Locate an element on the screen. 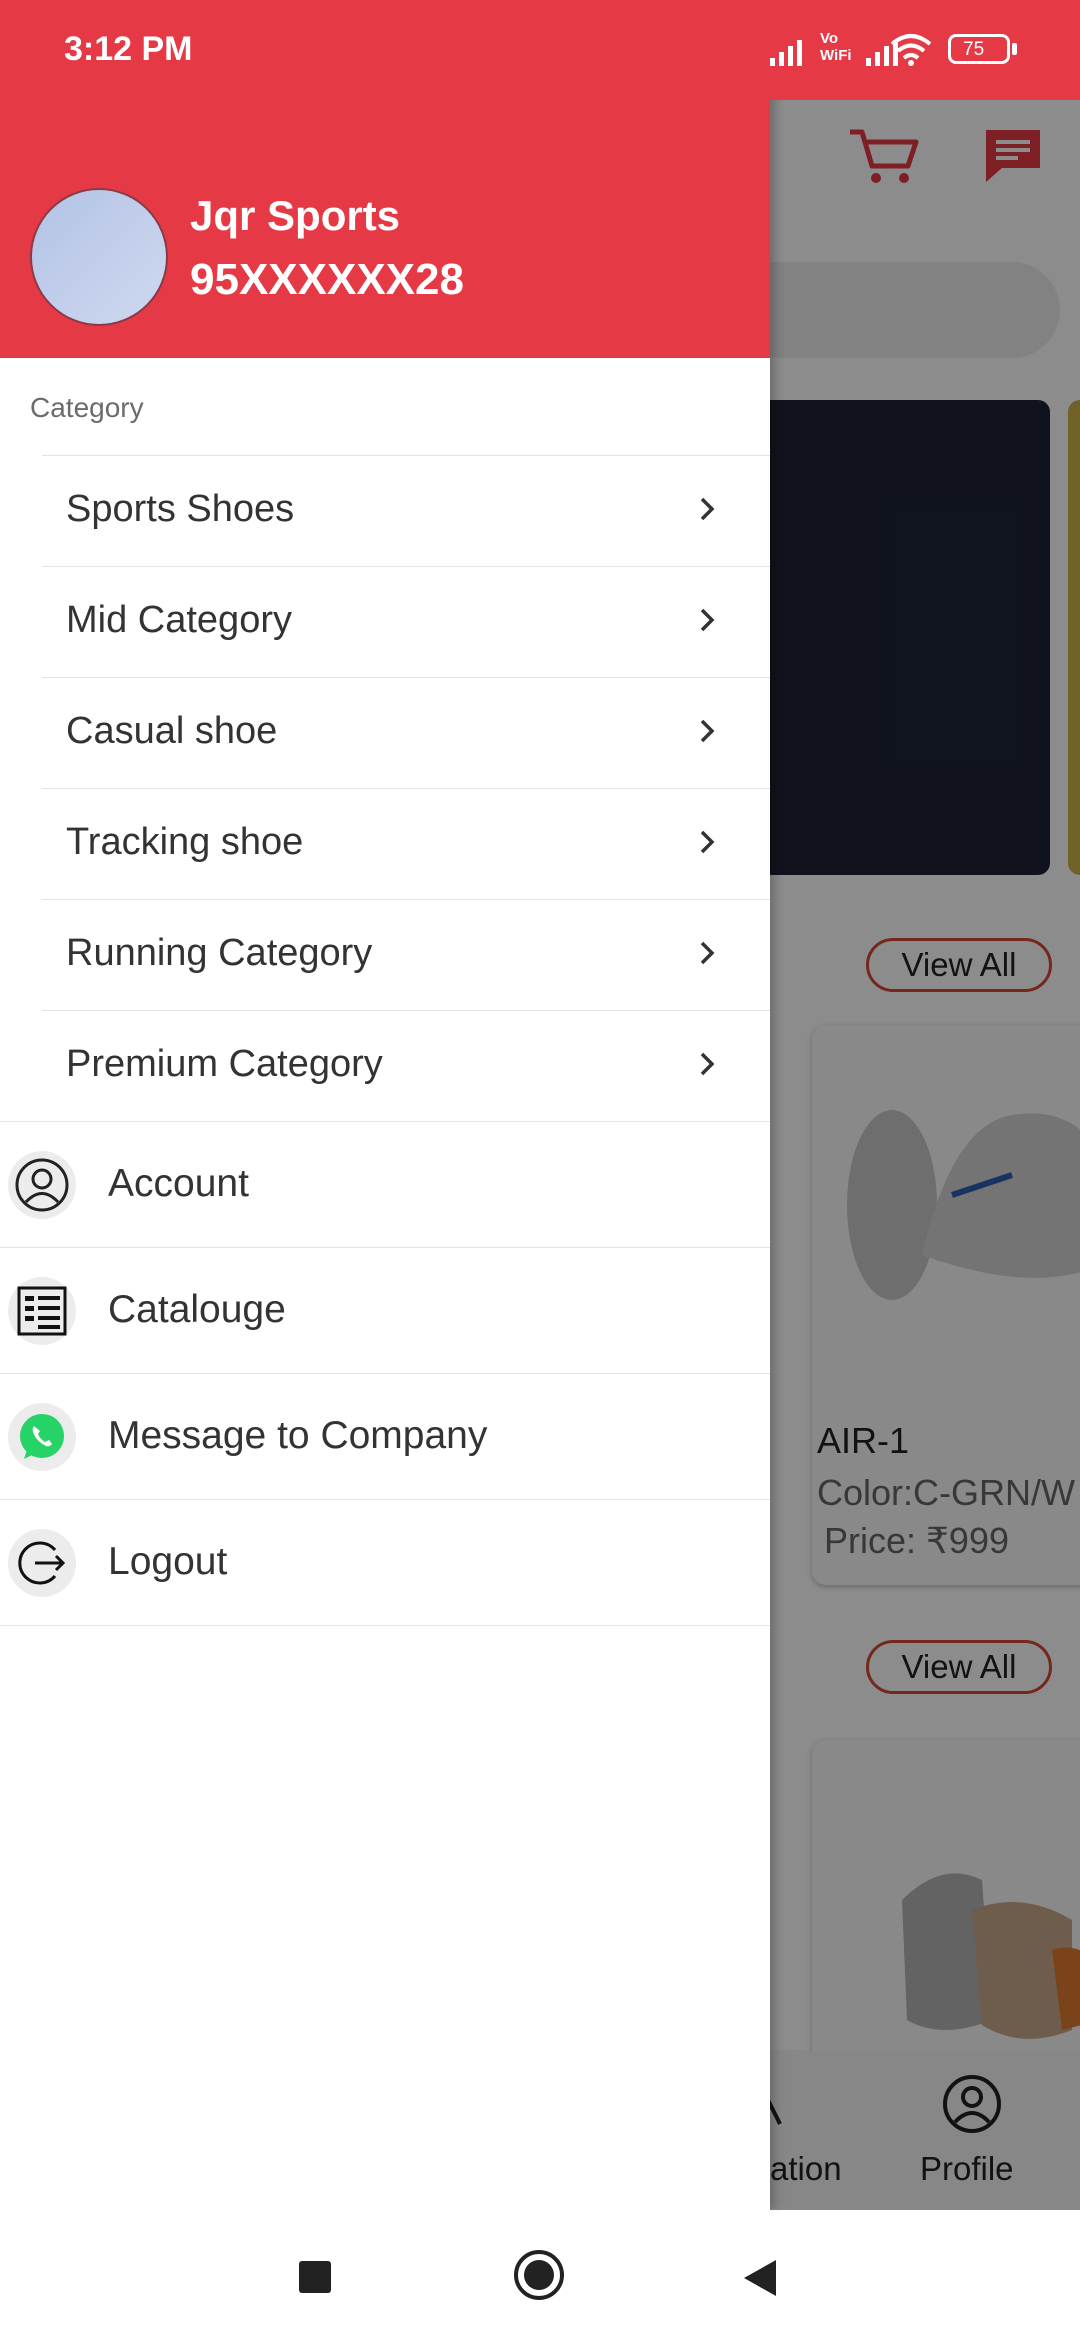 The width and height of the screenshot is (1080, 2340). user-name: Jqr Sports is located at coordinates (295, 215).